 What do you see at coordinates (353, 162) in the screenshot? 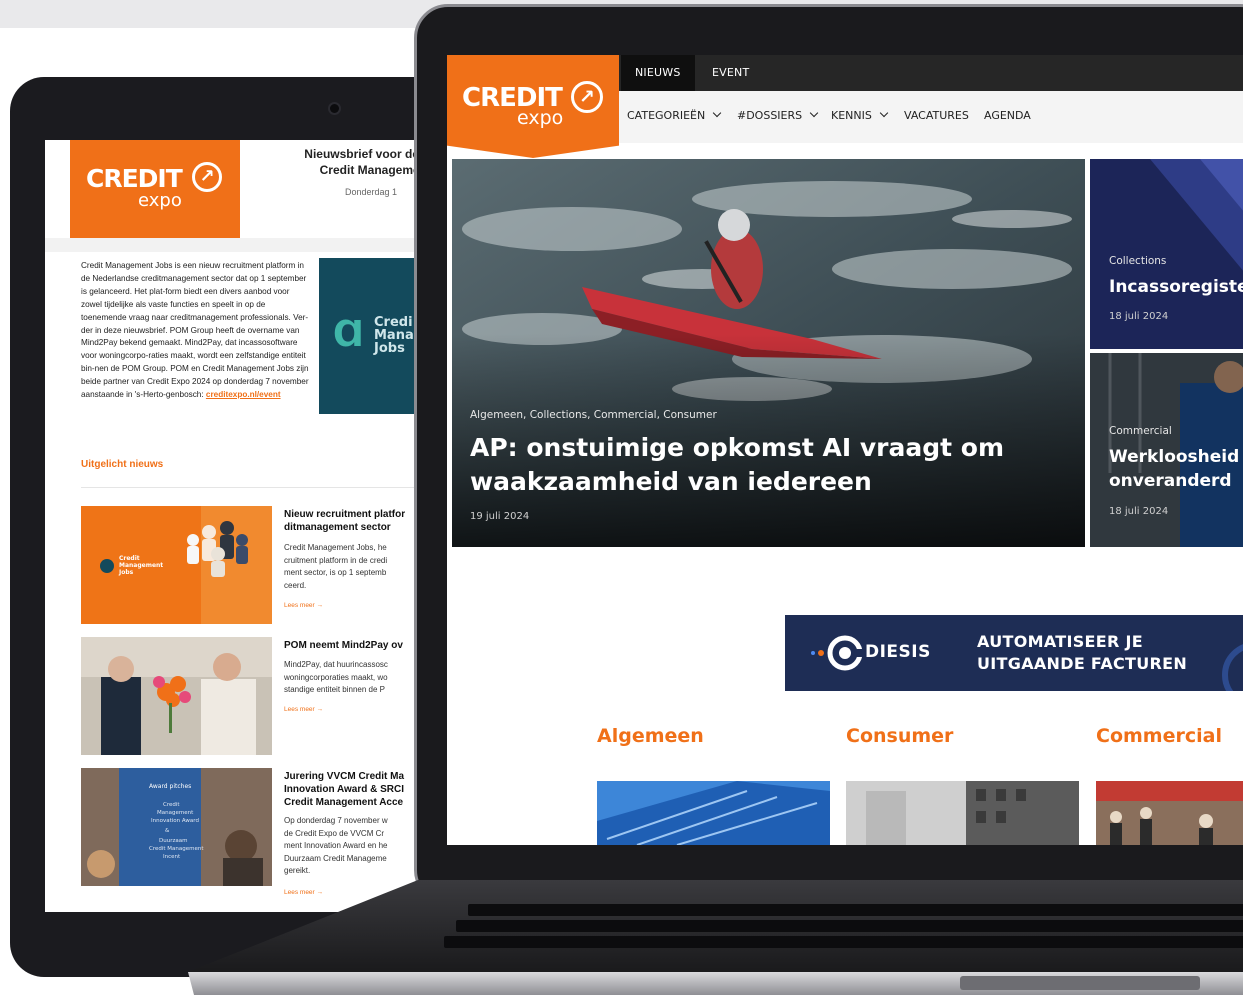
I see `newsletter-header: Nieuwsbrief voor de N Credit Management` at bounding box center [353, 162].